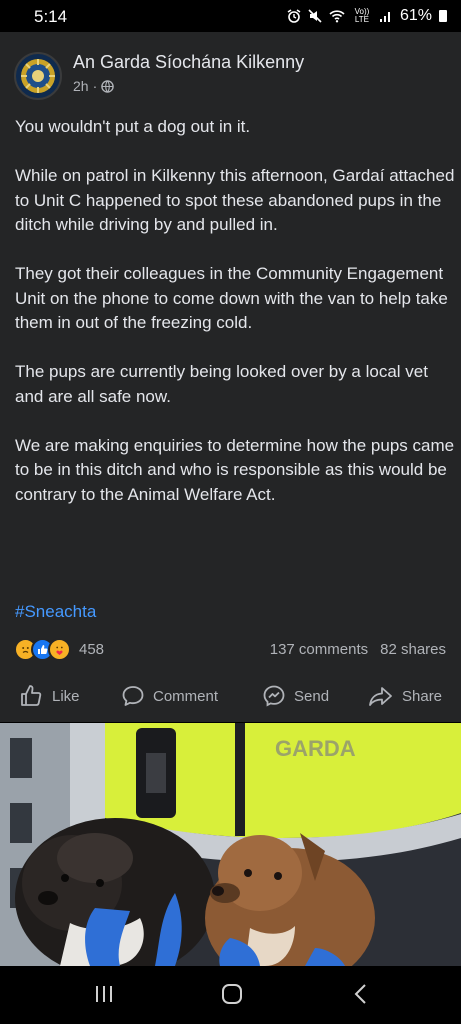 The height and width of the screenshot is (1024, 461). I want to click on post-paragraph: You wouldn't put a dog out in it., so click(133, 126).